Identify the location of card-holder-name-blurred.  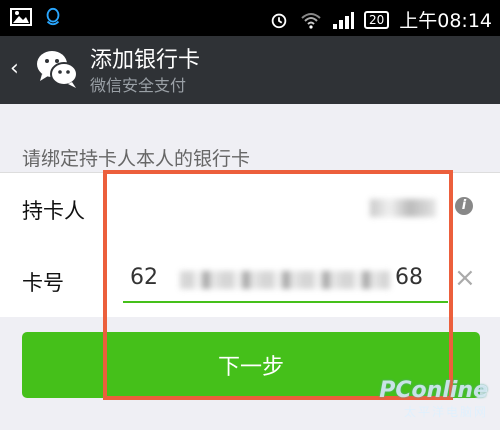
(403, 208).